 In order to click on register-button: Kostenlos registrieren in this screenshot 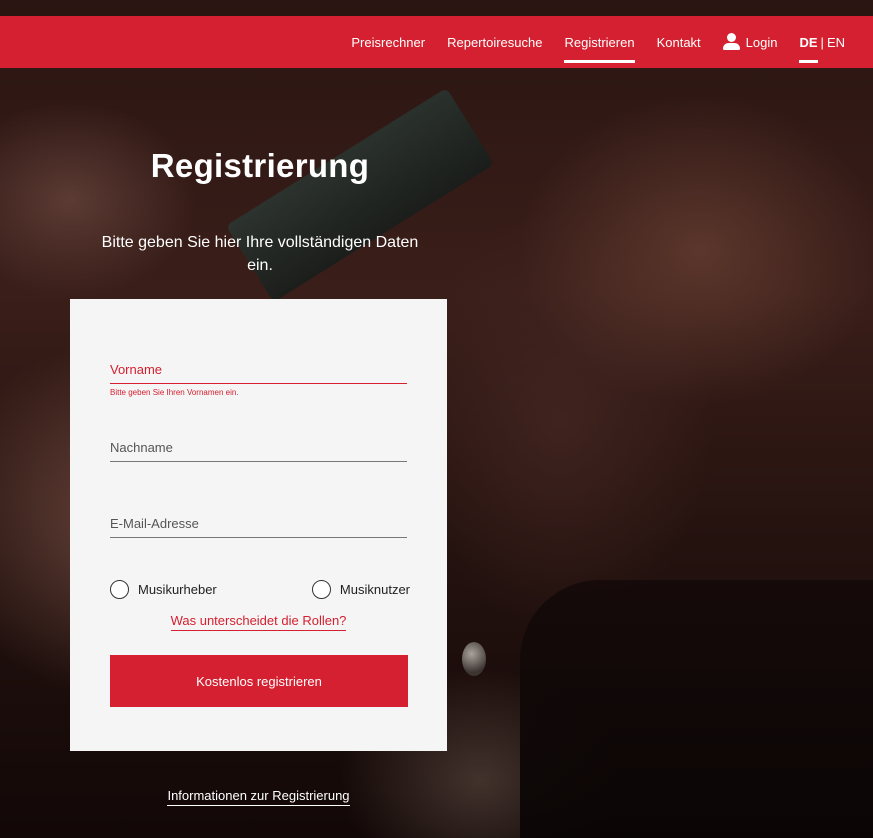, I will do `click(259, 681)`.